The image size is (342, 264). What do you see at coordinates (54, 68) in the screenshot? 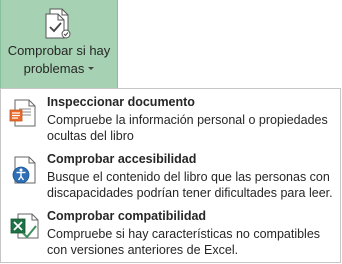
I see `ribbon-label-line2: problemas` at bounding box center [54, 68].